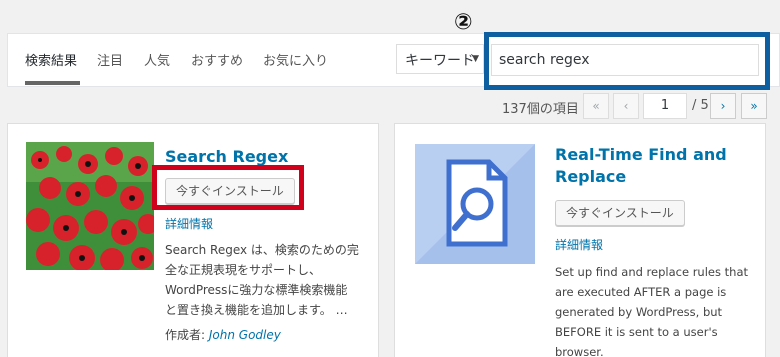 The height and width of the screenshot is (357, 780). What do you see at coordinates (90, 206) in the screenshot?
I see `plugin-icon-search-regex` at bounding box center [90, 206].